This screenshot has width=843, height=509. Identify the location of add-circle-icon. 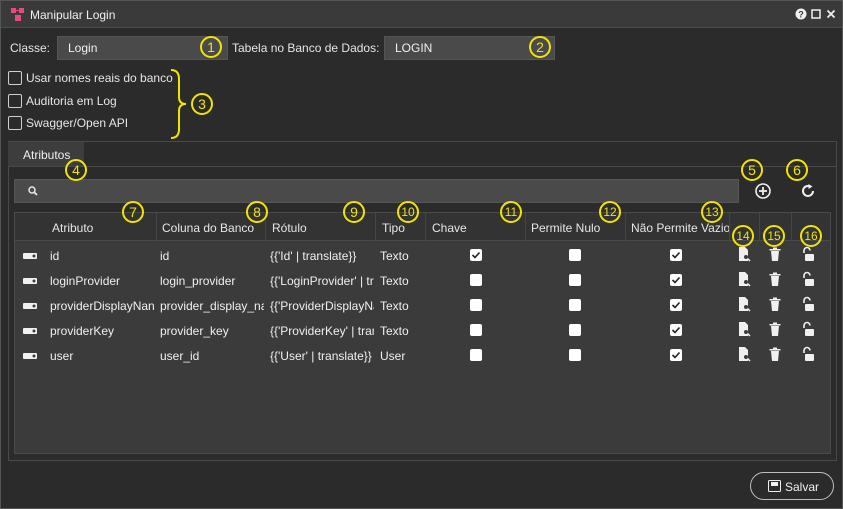
(763, 191).